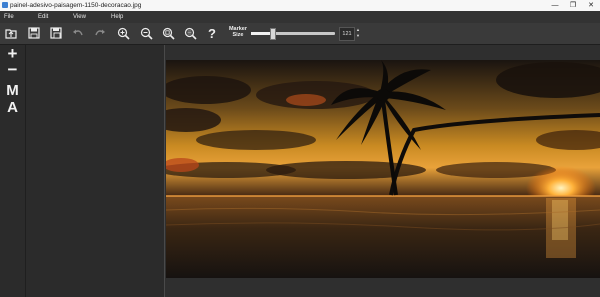  I want to click on menu-file: File, so click(9, 17).